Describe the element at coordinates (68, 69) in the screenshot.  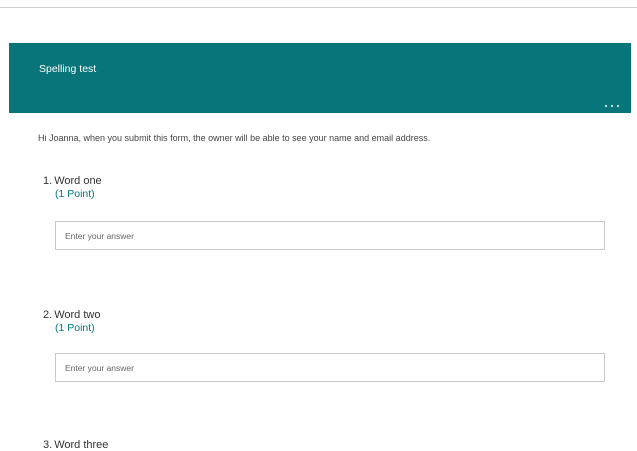
I see `form-title: Spelling test` at that location.